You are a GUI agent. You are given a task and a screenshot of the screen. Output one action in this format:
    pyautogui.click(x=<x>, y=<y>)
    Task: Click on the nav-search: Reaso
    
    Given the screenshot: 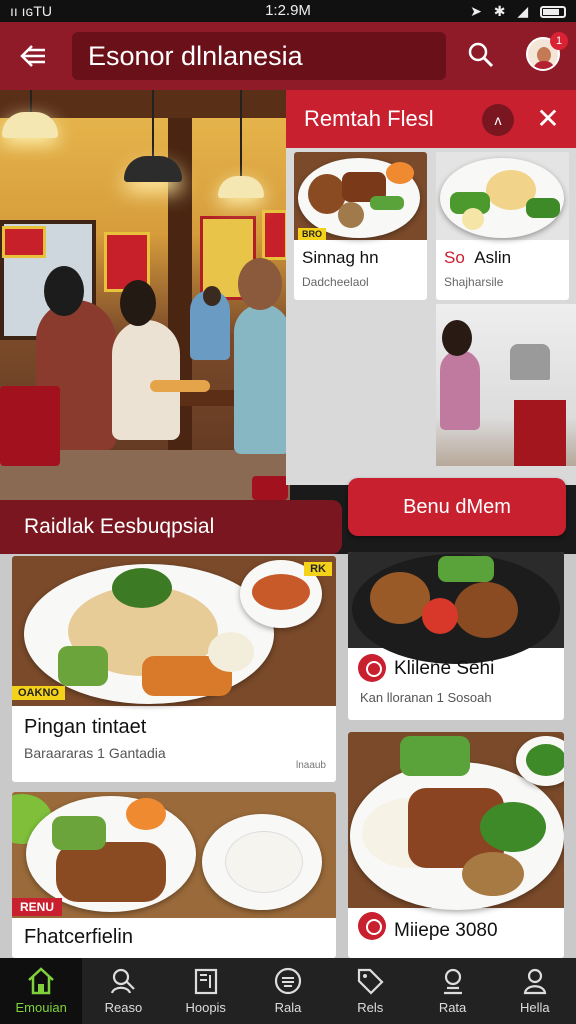 What is the action you would take?
    pyautogui.click(x=123, y=991)
    